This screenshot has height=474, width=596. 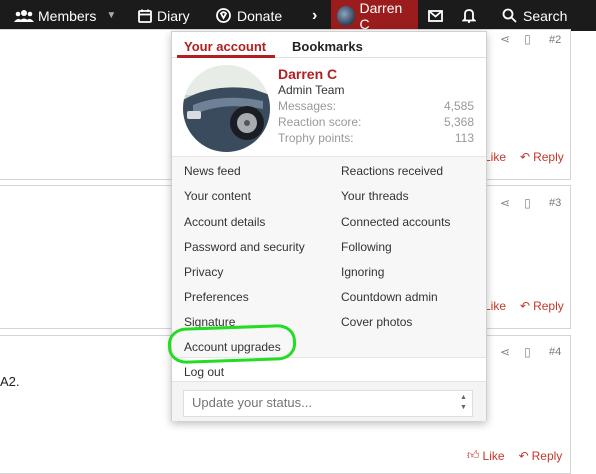 I want to click on nav-diary: Diary, so click(x=164, y=15).